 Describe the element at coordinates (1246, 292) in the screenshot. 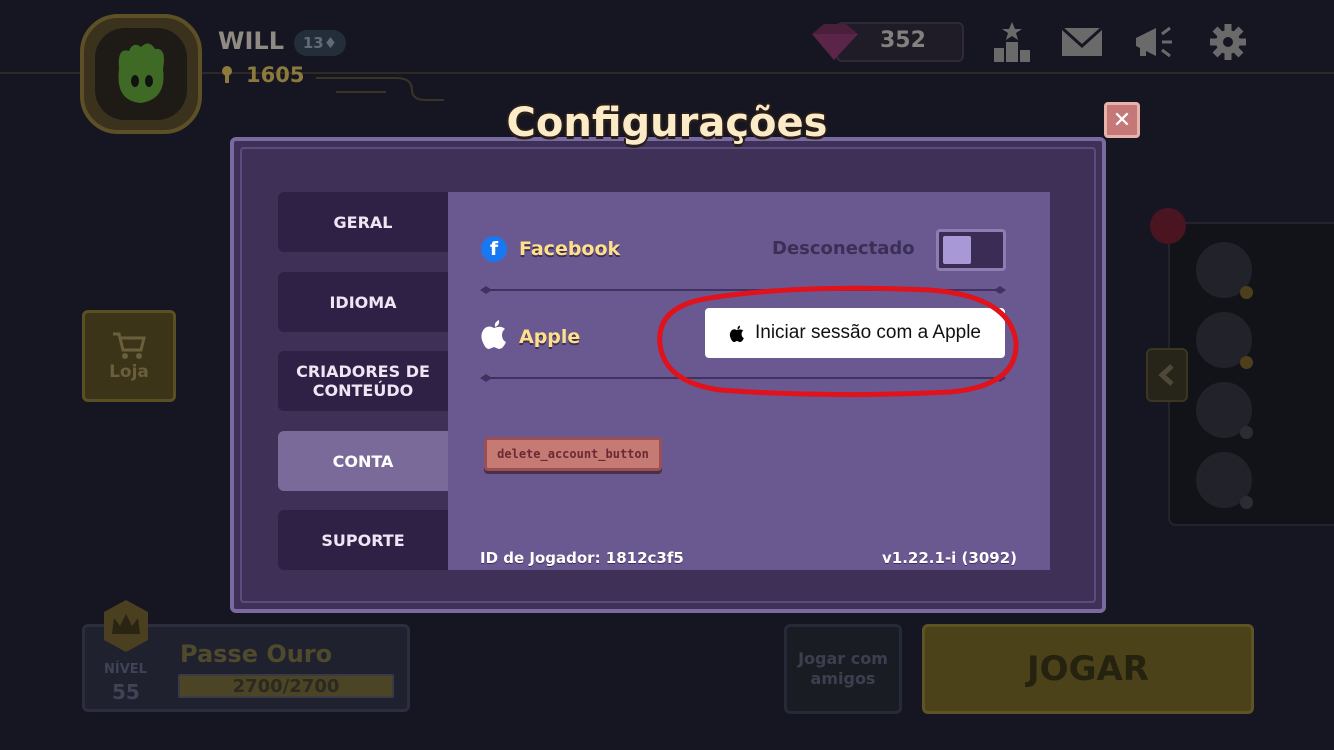

I see `slot-1-badge` at that location.